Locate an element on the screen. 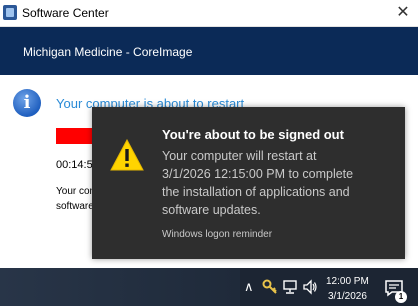 The width and height of the screenshot is (418, 306). notification-count-badge: 1 is located at coordinates (401, 297).